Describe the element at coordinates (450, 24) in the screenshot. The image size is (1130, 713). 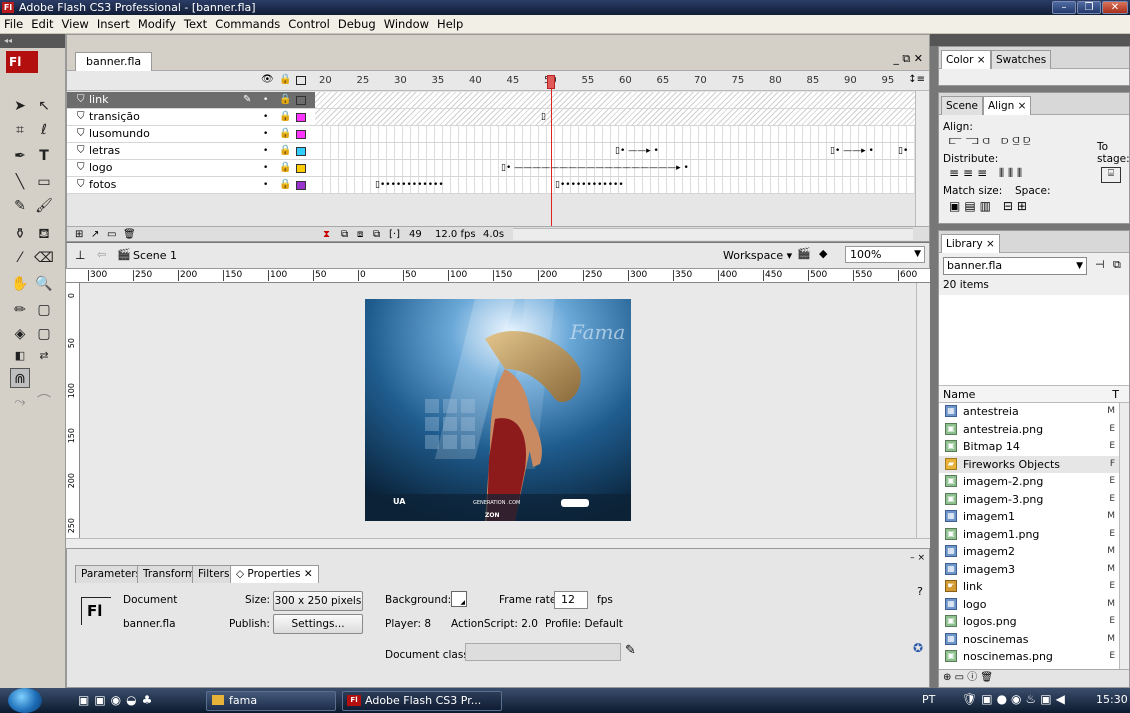
I see `menu-help: Help` at that location.